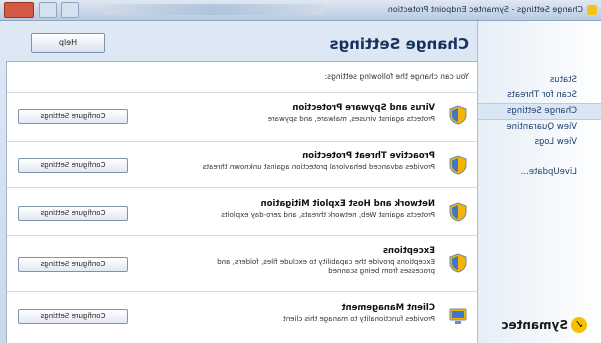 This screenshot has width=601, height=343. Describe the element at coordinates (408, 251) in the screenshot. I see `section-title: Exceptions` at that location.